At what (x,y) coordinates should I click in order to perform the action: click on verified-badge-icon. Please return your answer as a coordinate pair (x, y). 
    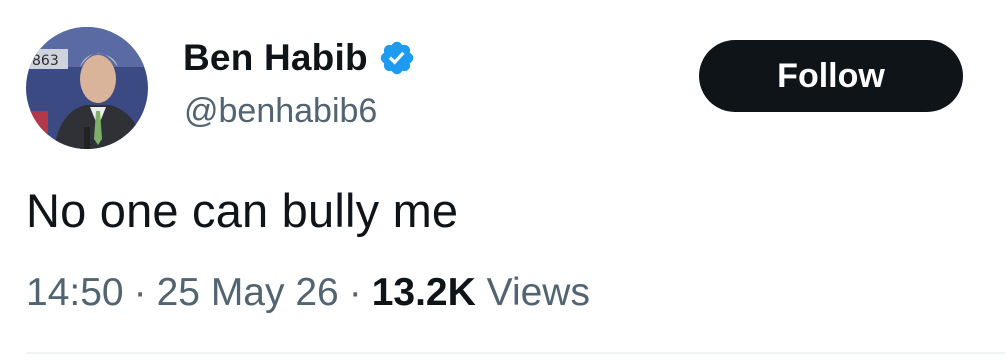
    Looking at the image, I should click on (397, 58).